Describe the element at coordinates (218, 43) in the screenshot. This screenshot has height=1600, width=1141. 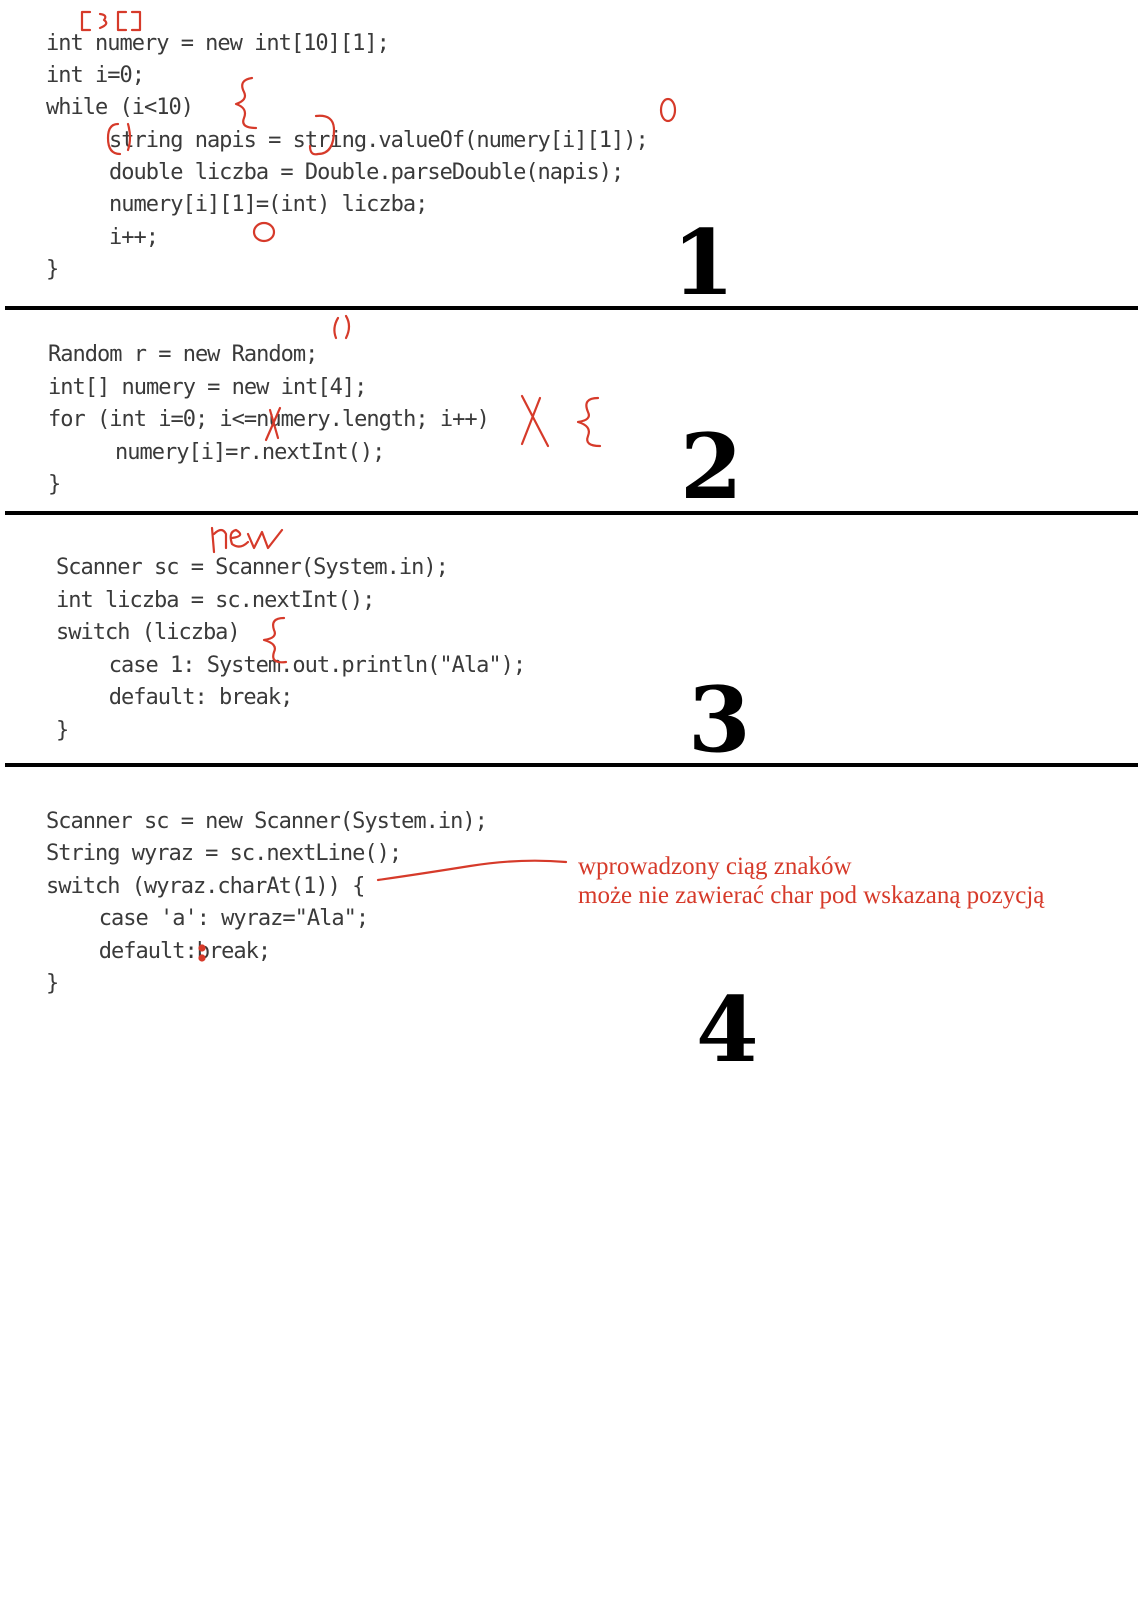
I see `code-line: int numery = new int[10][1];` at that location.